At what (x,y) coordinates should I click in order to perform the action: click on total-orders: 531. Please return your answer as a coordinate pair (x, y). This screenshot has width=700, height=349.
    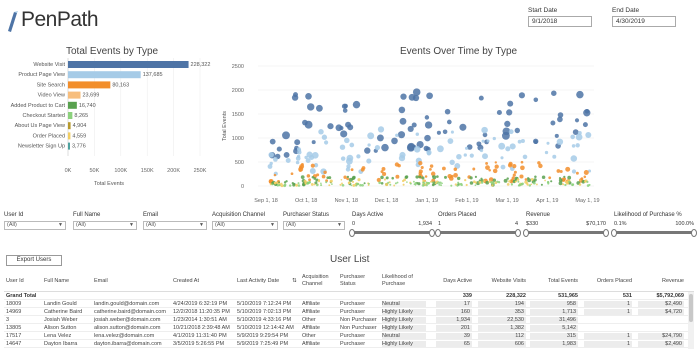
    Looking at the image, I should click on (627, 296).